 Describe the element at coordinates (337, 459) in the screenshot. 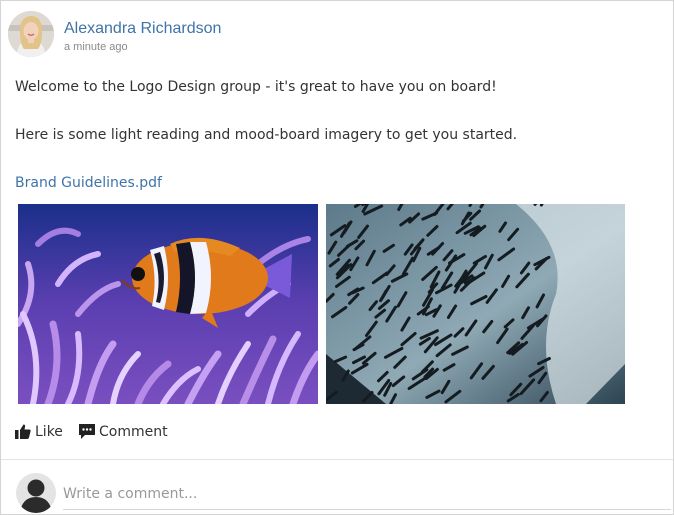

I see `divider` at that location.